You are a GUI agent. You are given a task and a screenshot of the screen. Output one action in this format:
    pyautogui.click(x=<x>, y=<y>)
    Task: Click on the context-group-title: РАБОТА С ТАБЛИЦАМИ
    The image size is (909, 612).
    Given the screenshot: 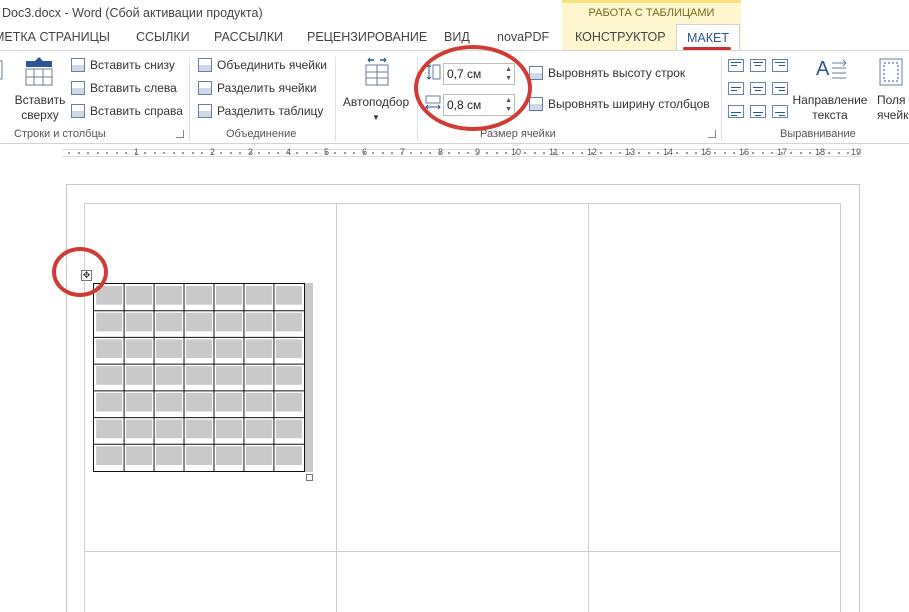 What is the action you would take?
    pyautogui.click(x=651, y=13)
    